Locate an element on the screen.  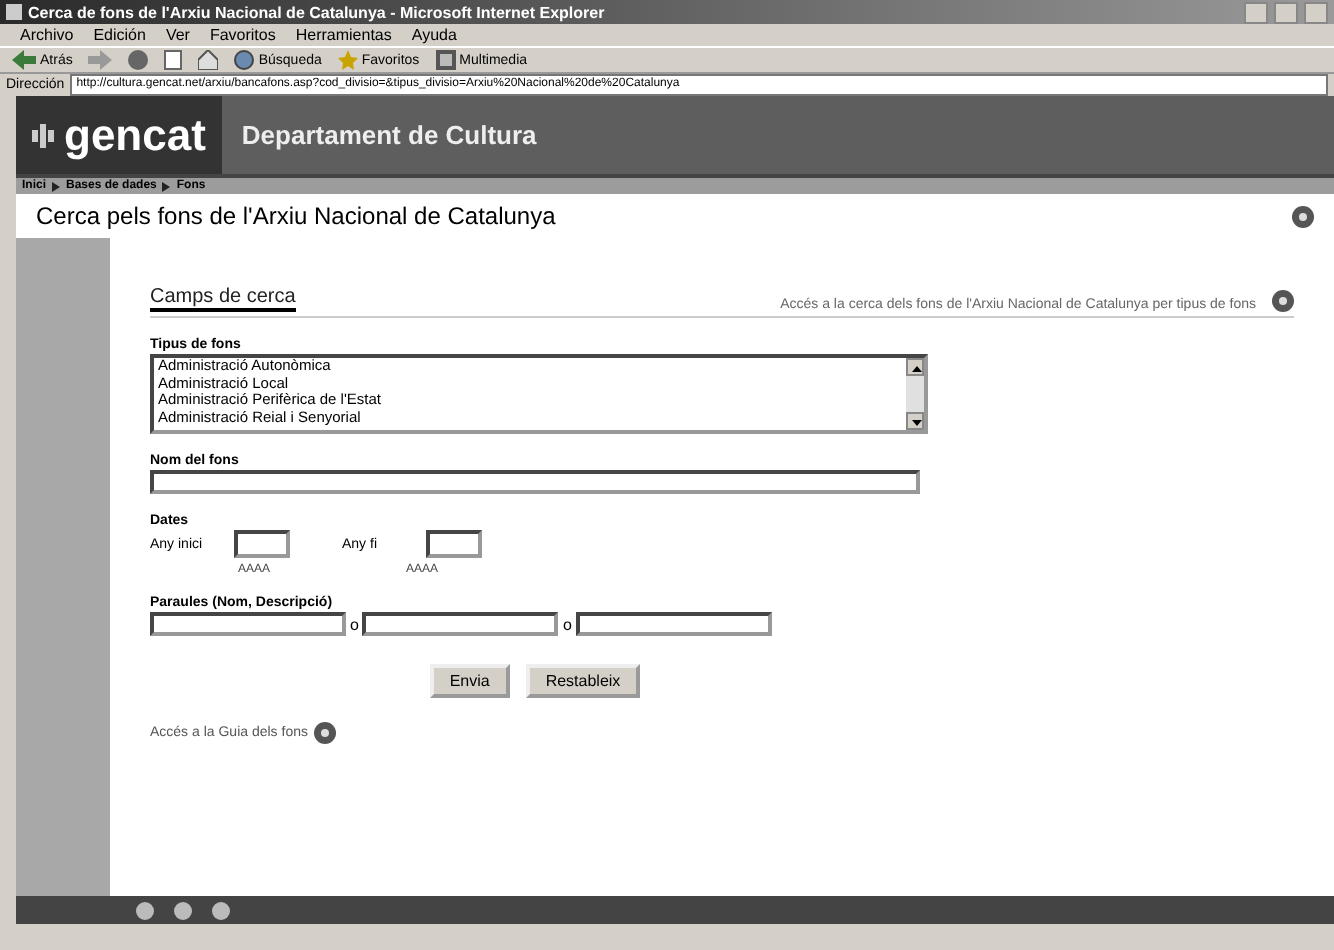
menu-item: Favoritos is located at coordinates (242, 35).